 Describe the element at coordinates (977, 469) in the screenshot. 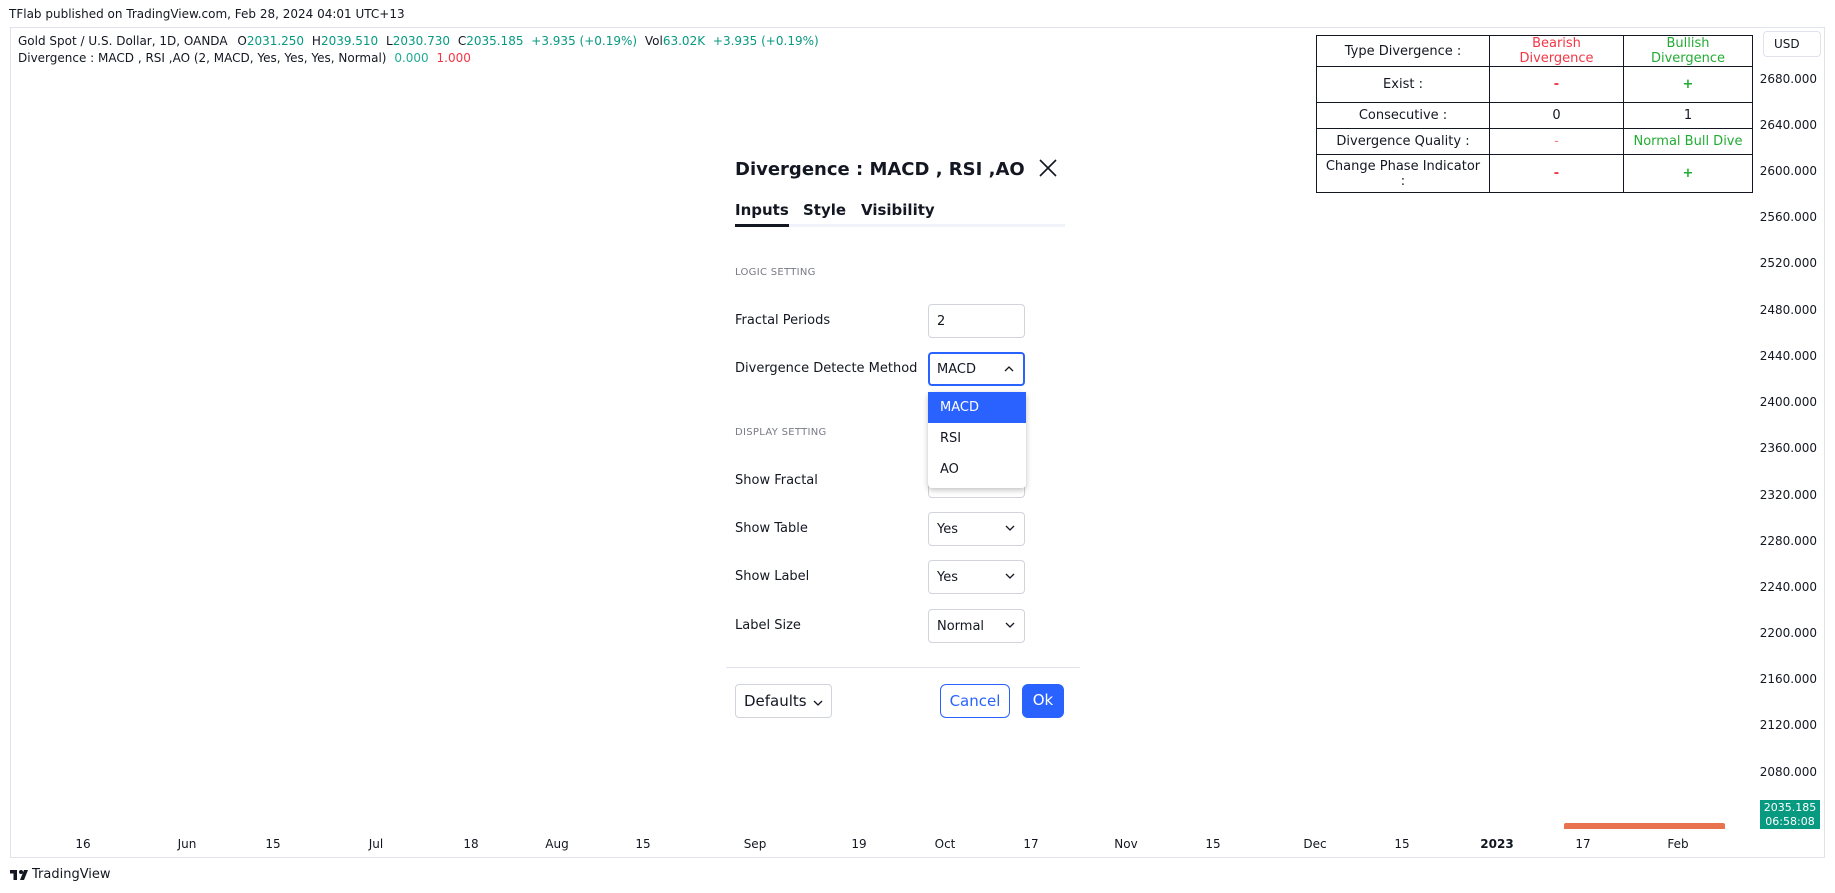

I see `dropdown-option-ao: AO` at that location.